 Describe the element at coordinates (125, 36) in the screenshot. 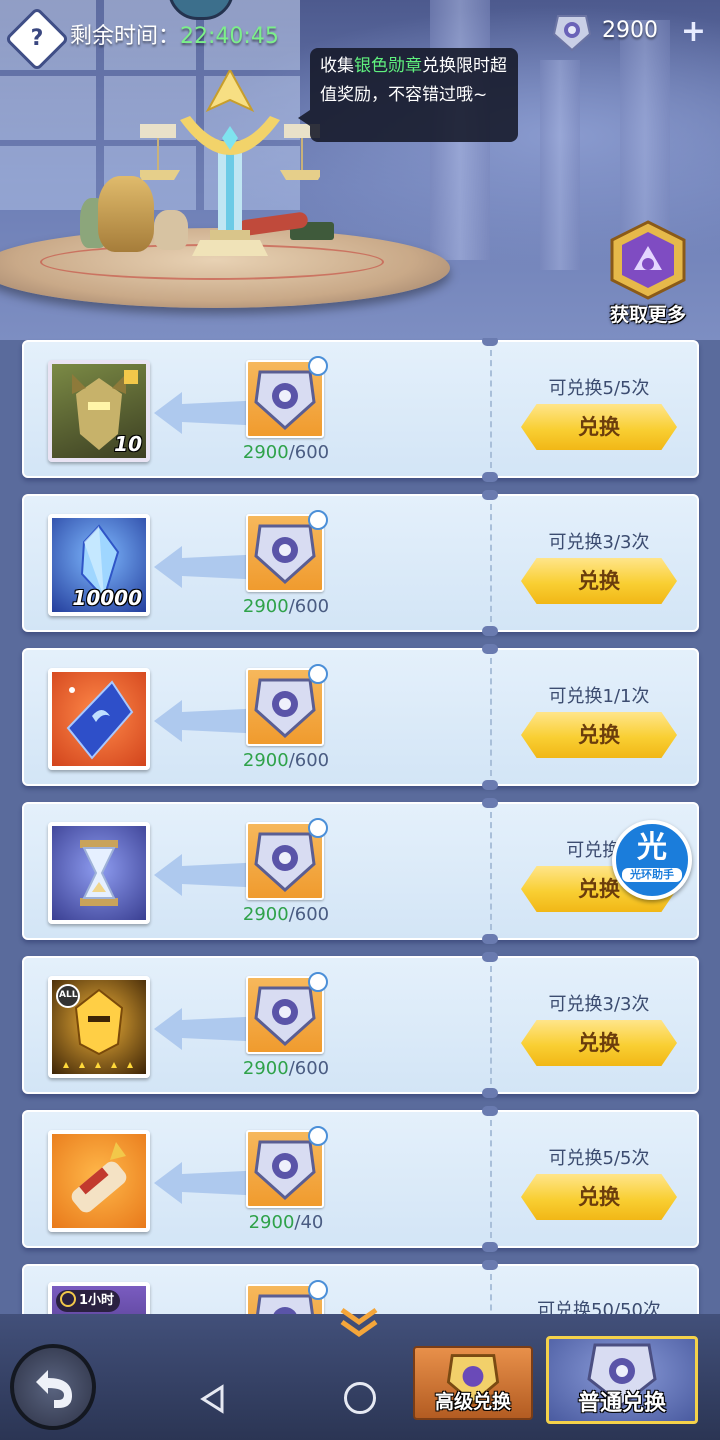

I see `timer-label: 剩余时间：` at that location.